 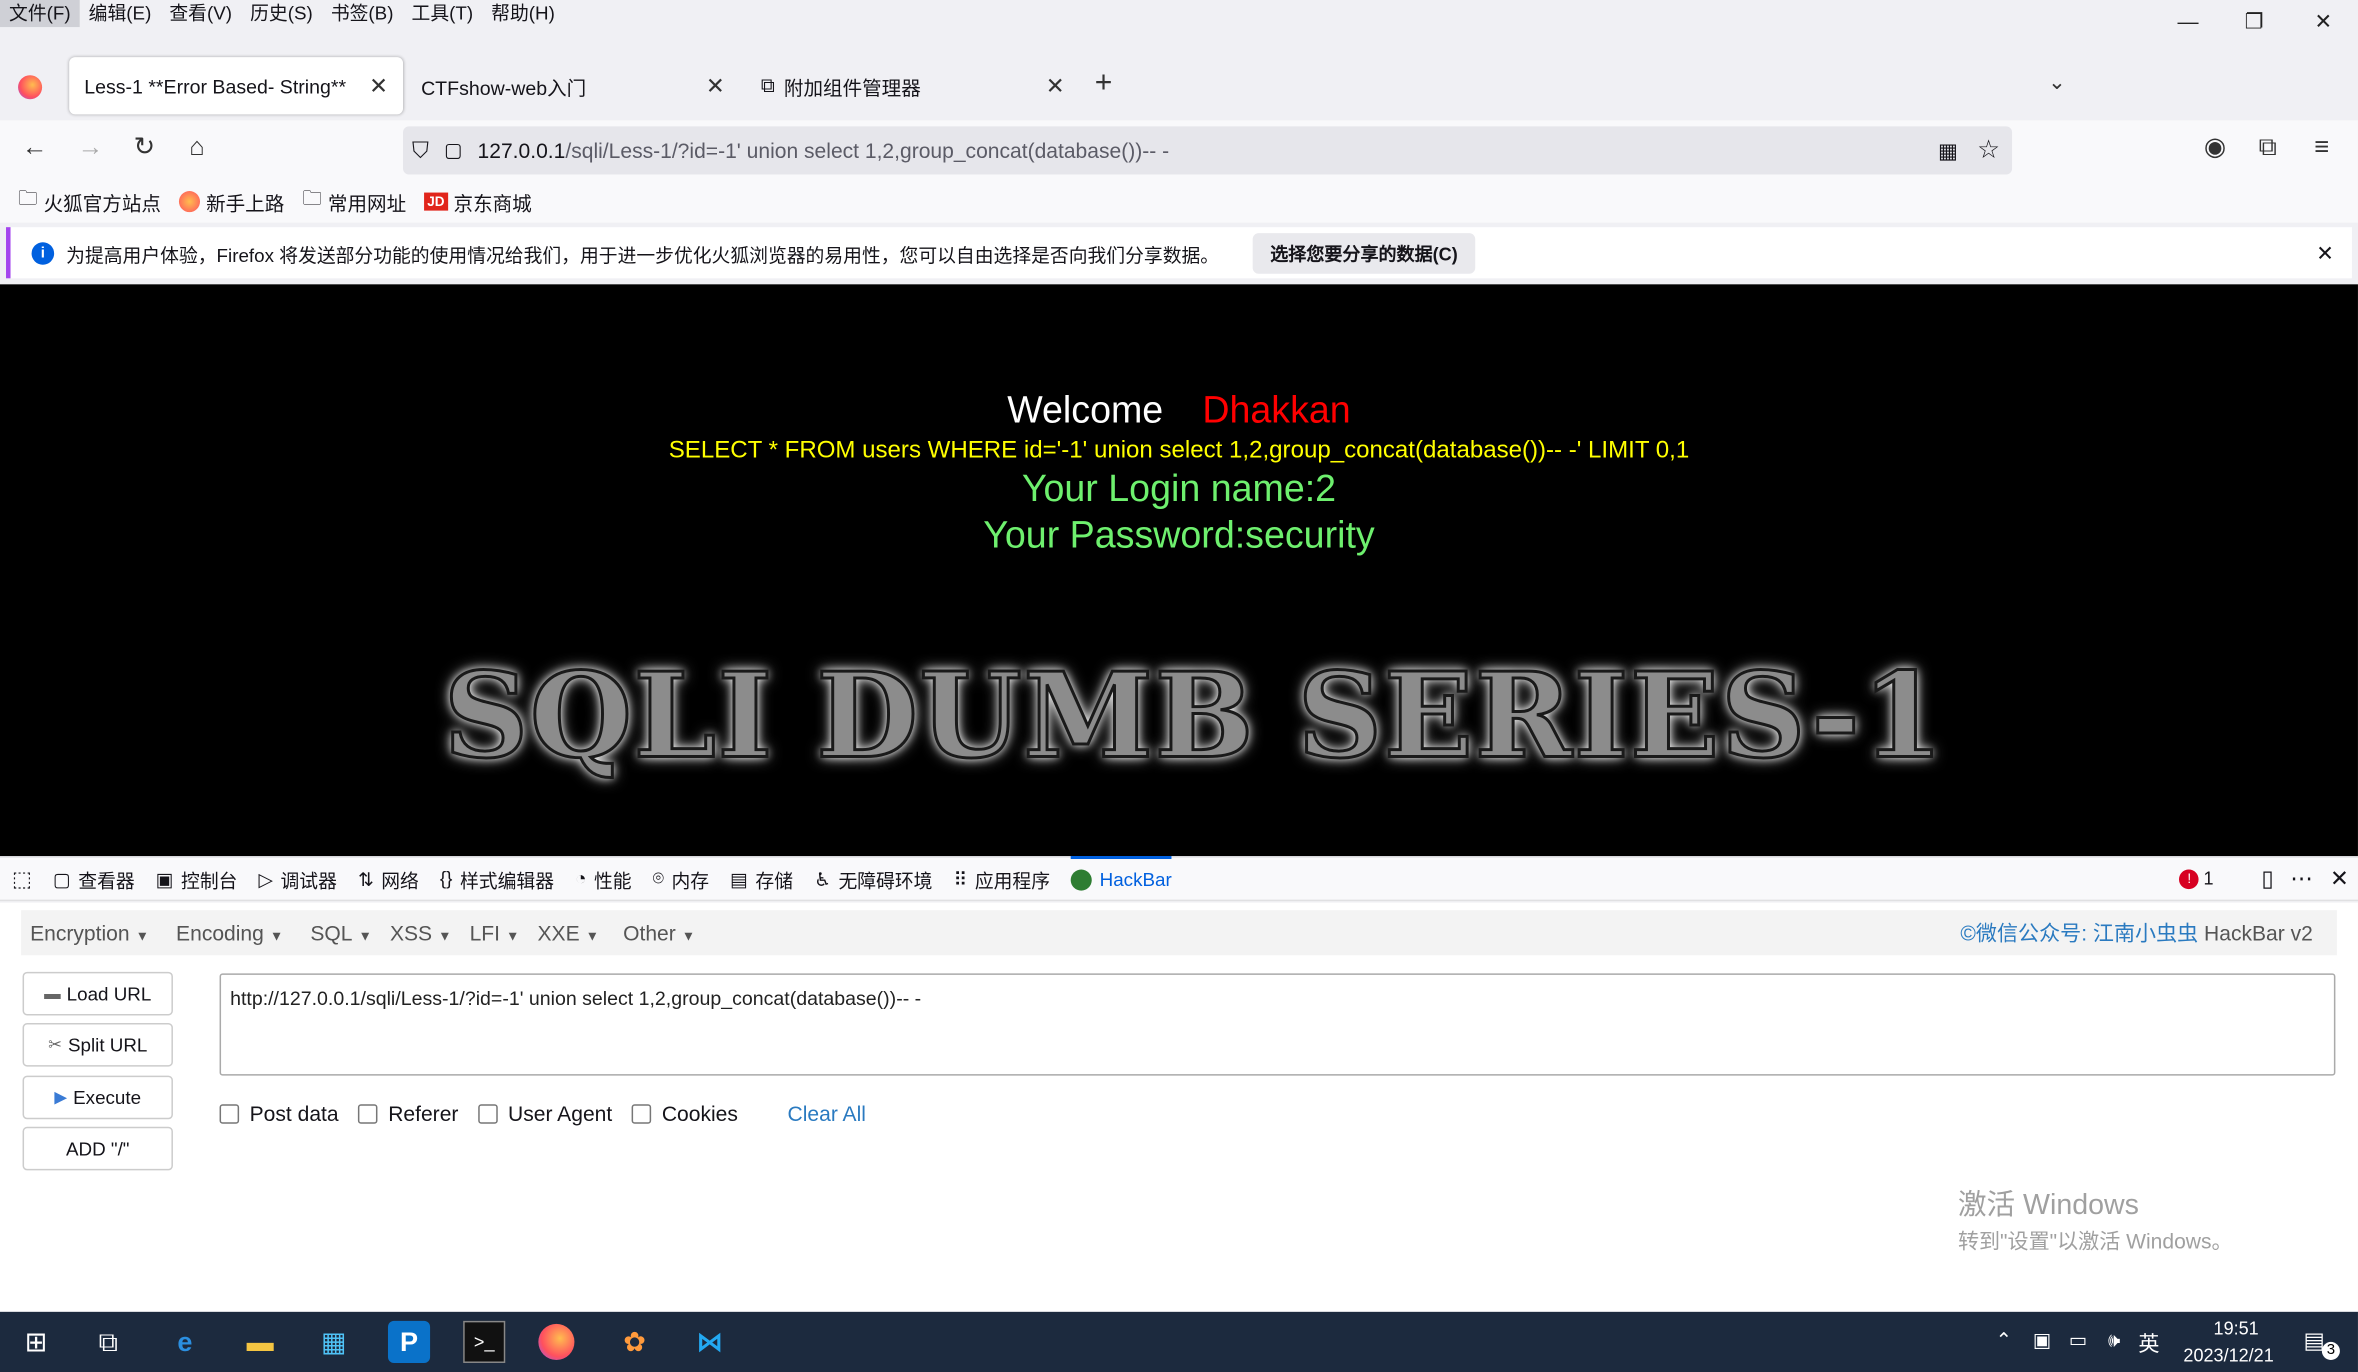 What do you see at coordinates (641, 1113) in the screenshot?
I see `cookies-checkbox` at bounding box center [641, 1113].